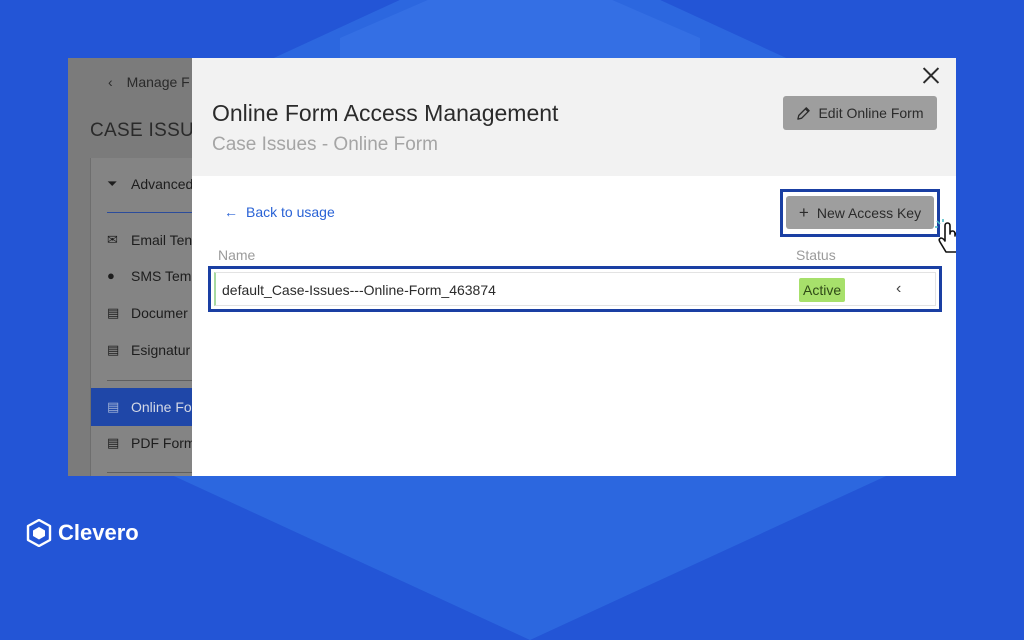  Describe the element at coordinates (822, 290) in the screenshot. I see `status-badge: Active` at that location.